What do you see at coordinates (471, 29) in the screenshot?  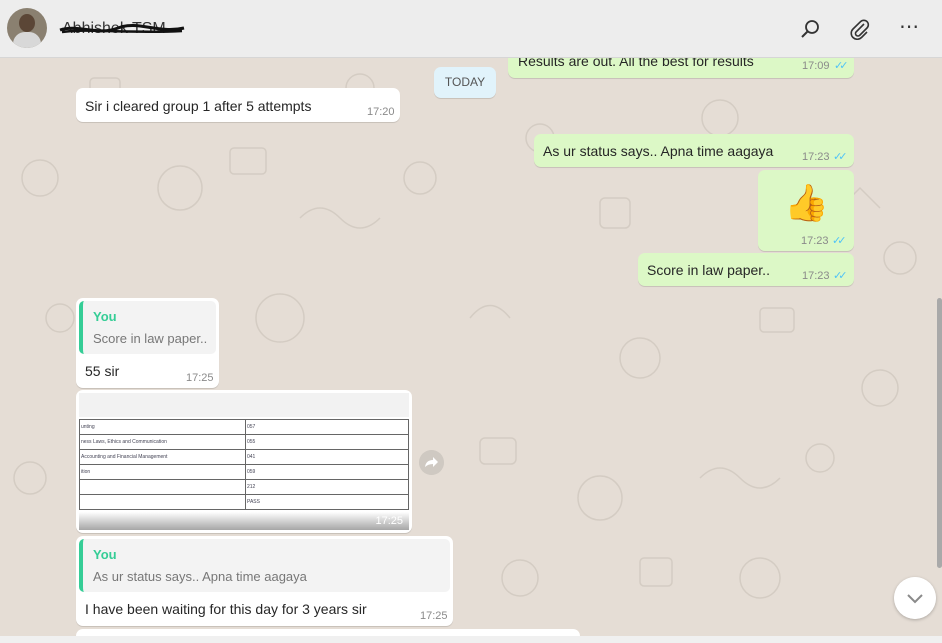 I see `chat-header: Abhishek TSM ⋯` at bounding box center [471, 29].